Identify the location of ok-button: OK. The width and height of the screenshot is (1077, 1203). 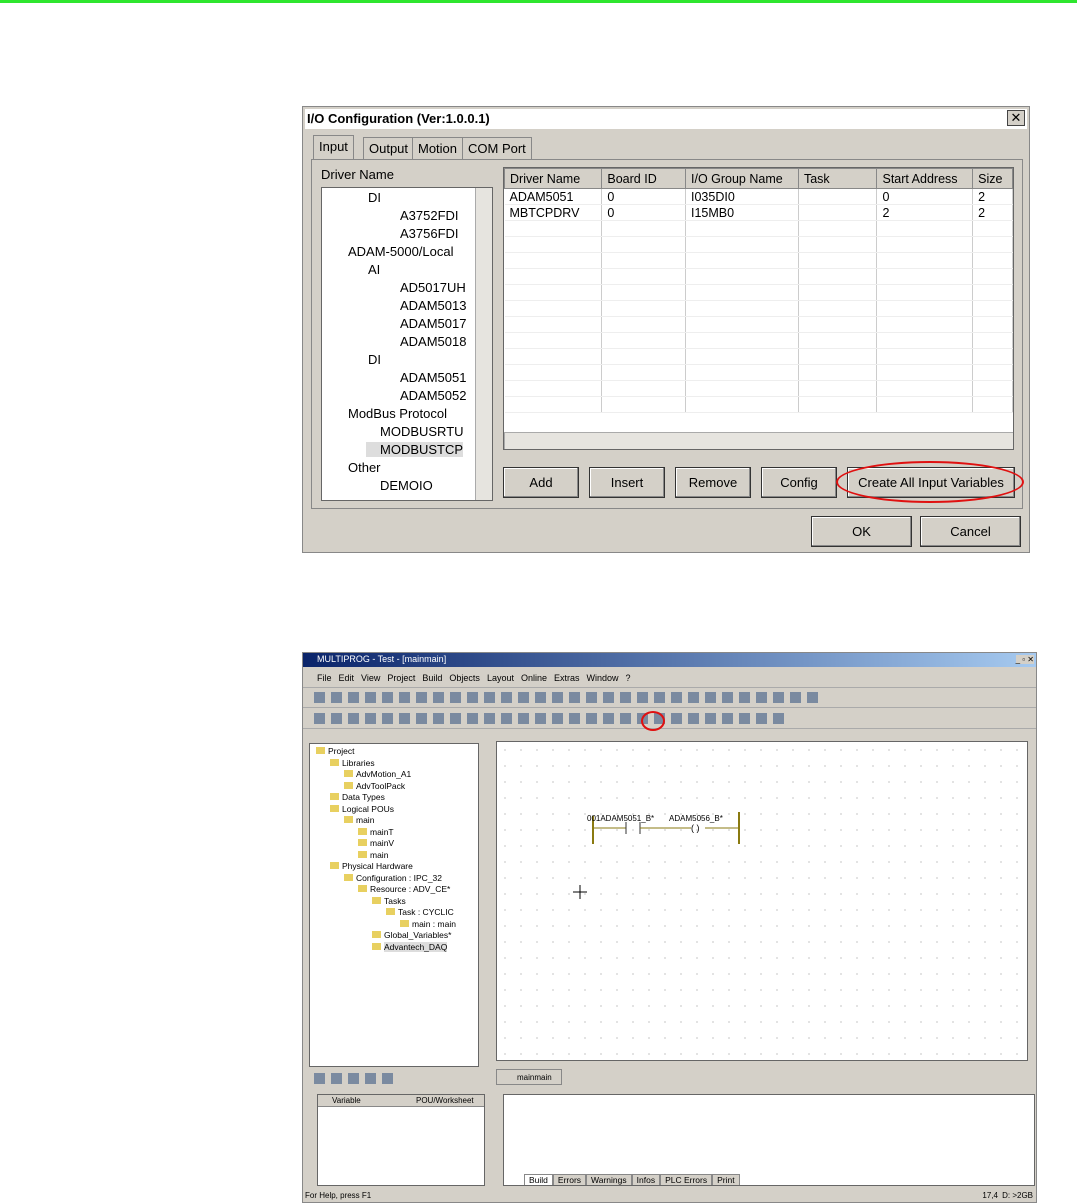
(861, 531).